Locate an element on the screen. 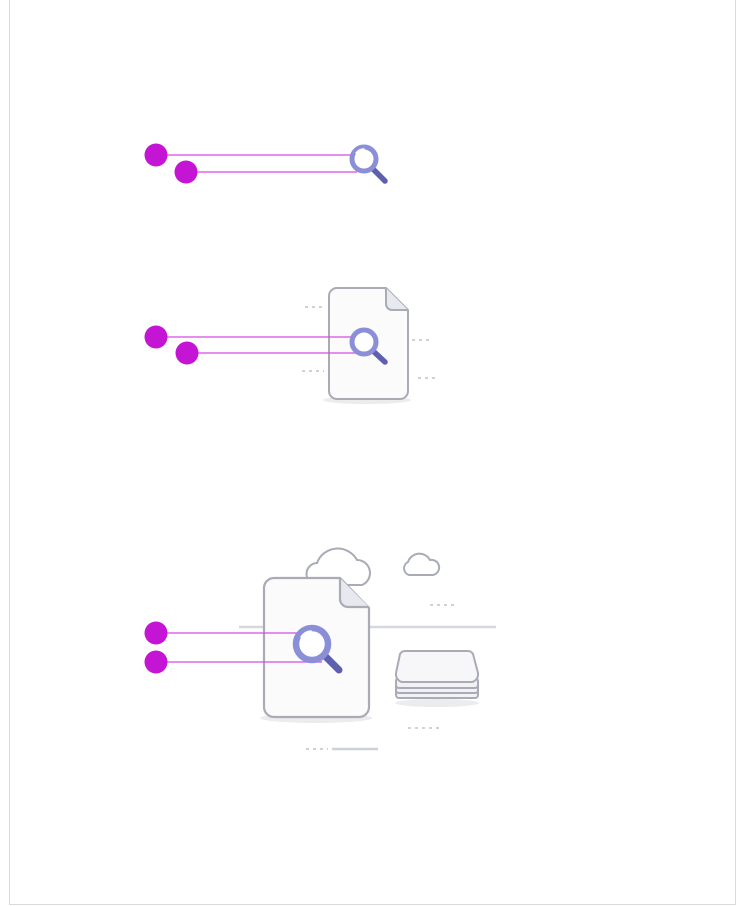 The width and height of the screenshot is (738, 906). illustration-magnifier-only is located at coordinates (266, 163).